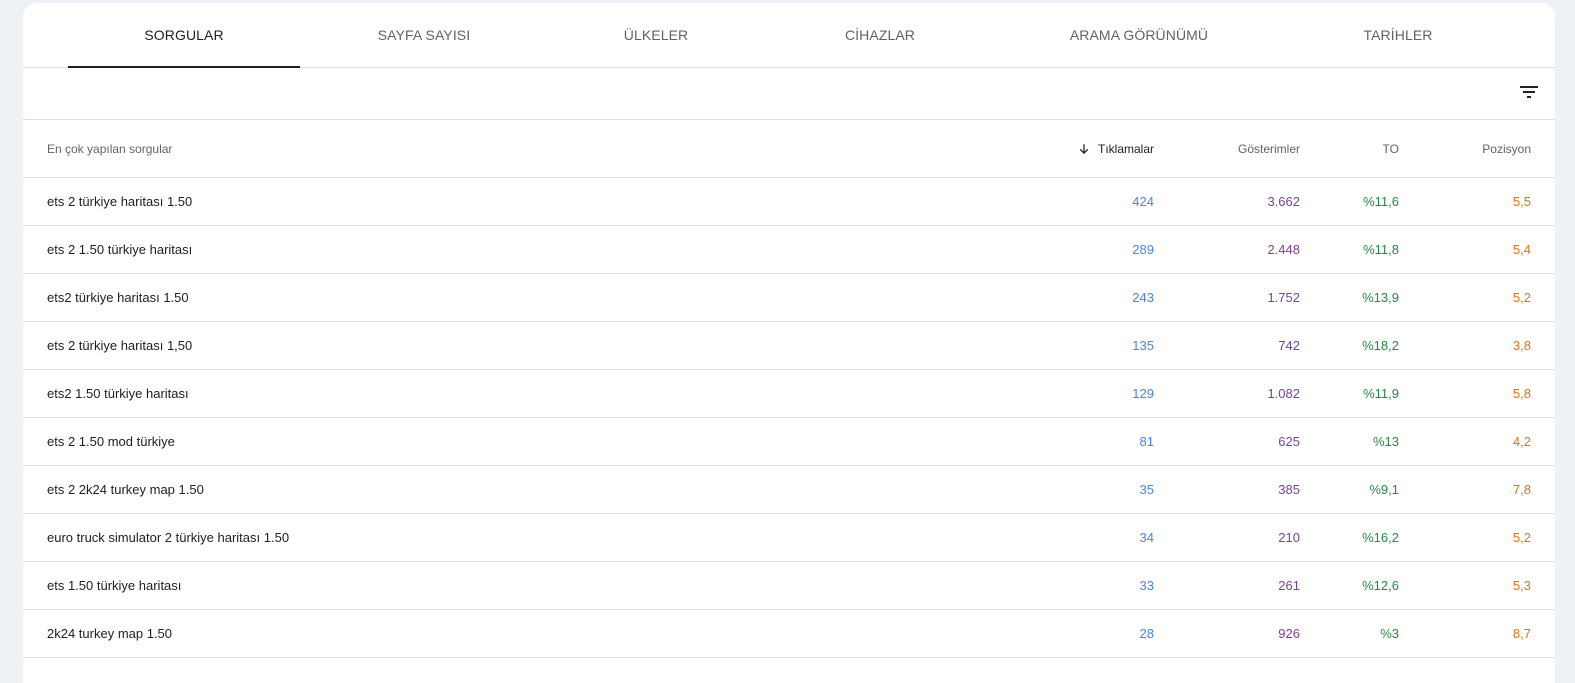 This screenshot has width=1575, height=683. What do you see at coordinates (1521, 249) in the screenshot?
I see `cell-position: 5,4` at bounding box center [1521, 249].